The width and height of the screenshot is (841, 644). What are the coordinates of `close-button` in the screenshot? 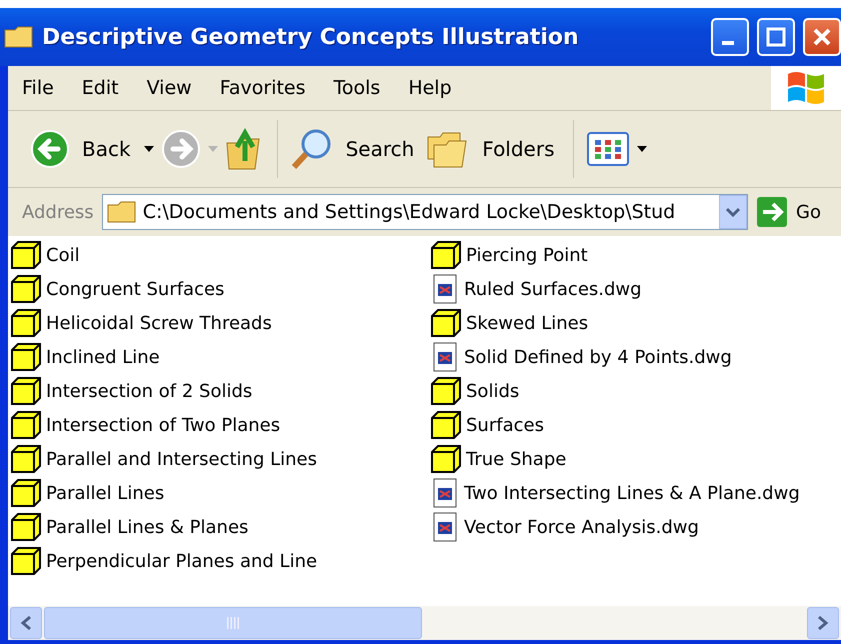 It's located at (822, 37).